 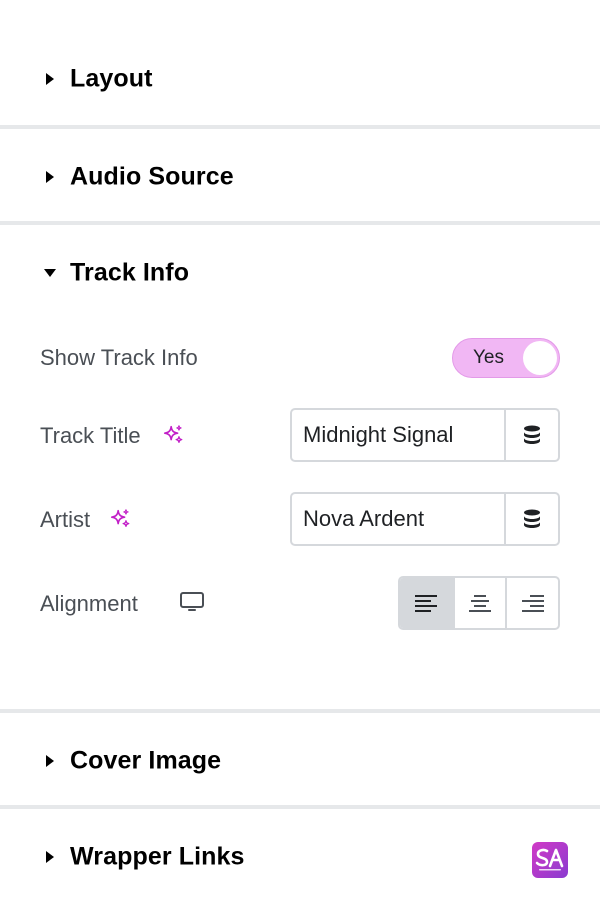 I want to click on text-align-left-icon, so click(x=426, y=603).